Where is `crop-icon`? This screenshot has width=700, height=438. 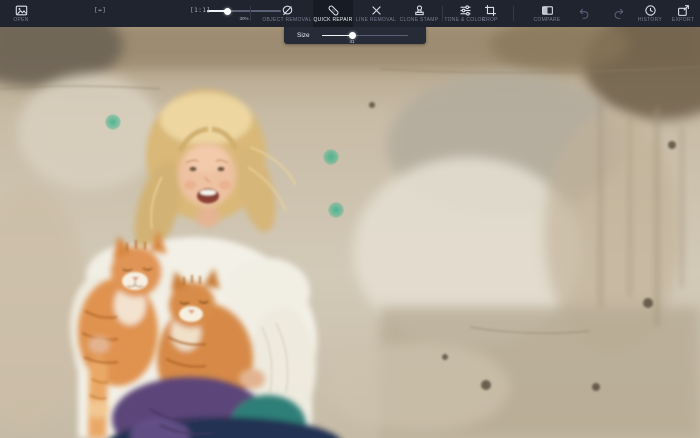
crop-icon is located at coordinates (490, 10).